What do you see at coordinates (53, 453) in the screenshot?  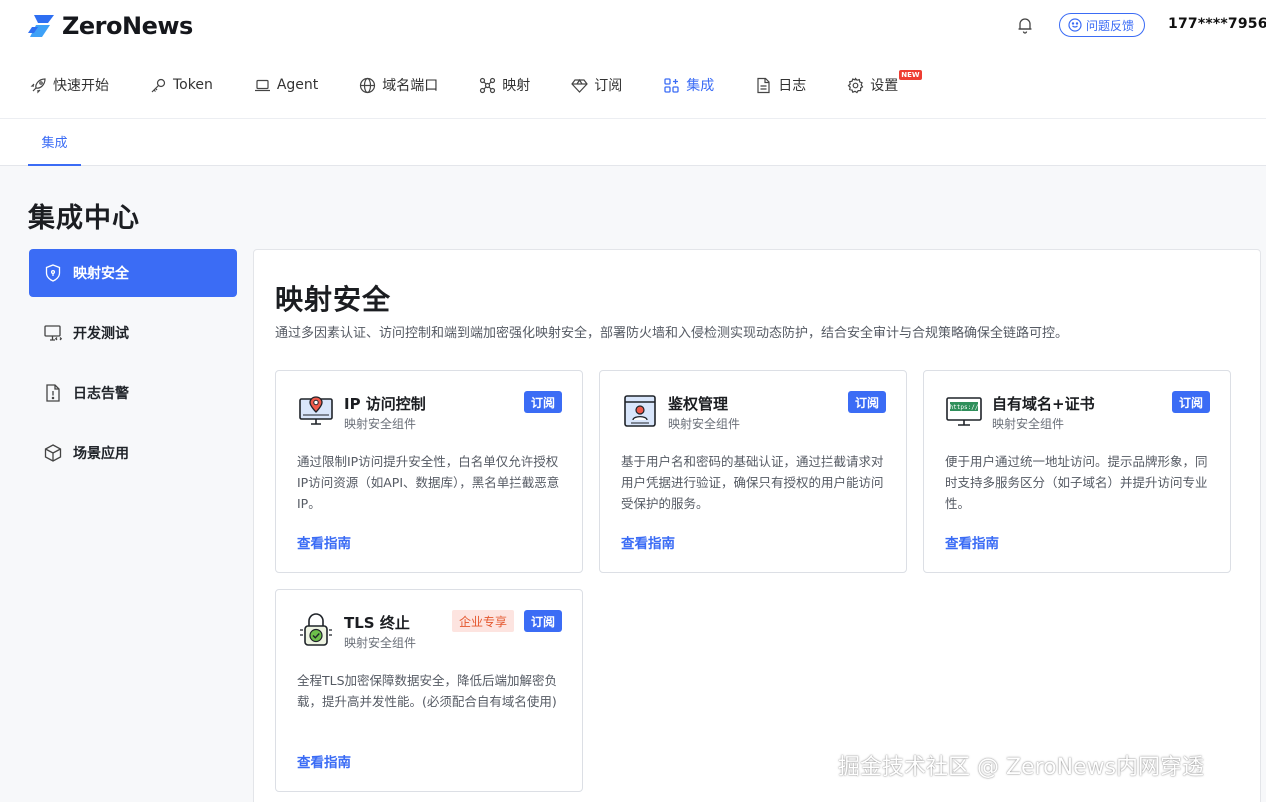 I see `cube-icon` at bounding box center [53, 453].